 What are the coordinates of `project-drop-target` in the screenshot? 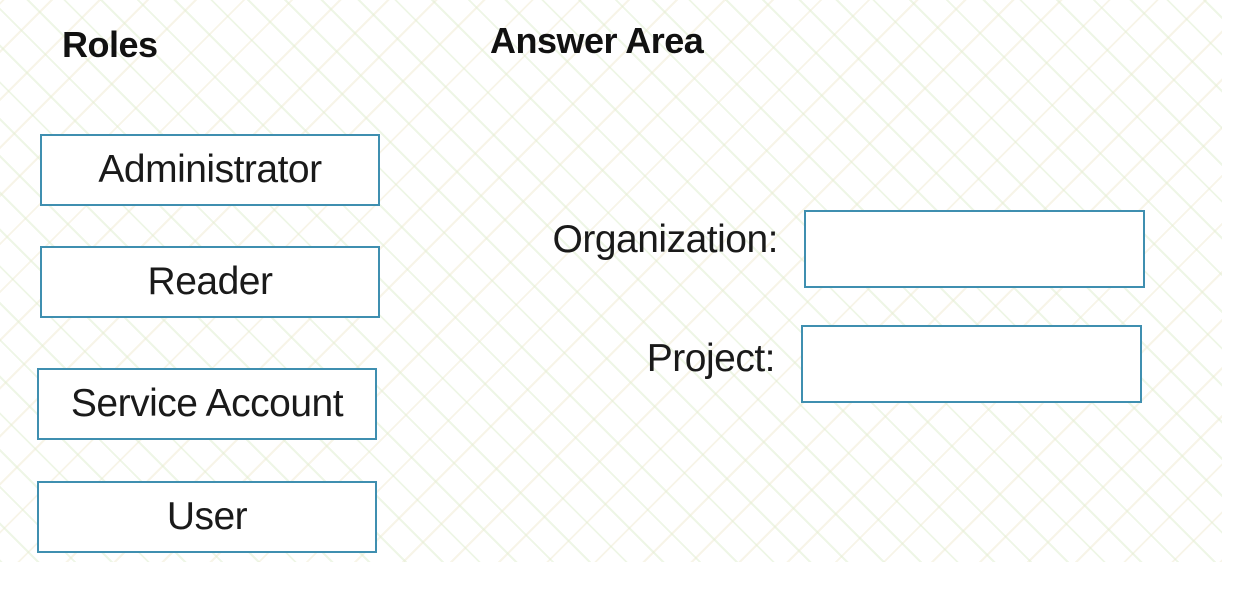 It's located at (971, 364).